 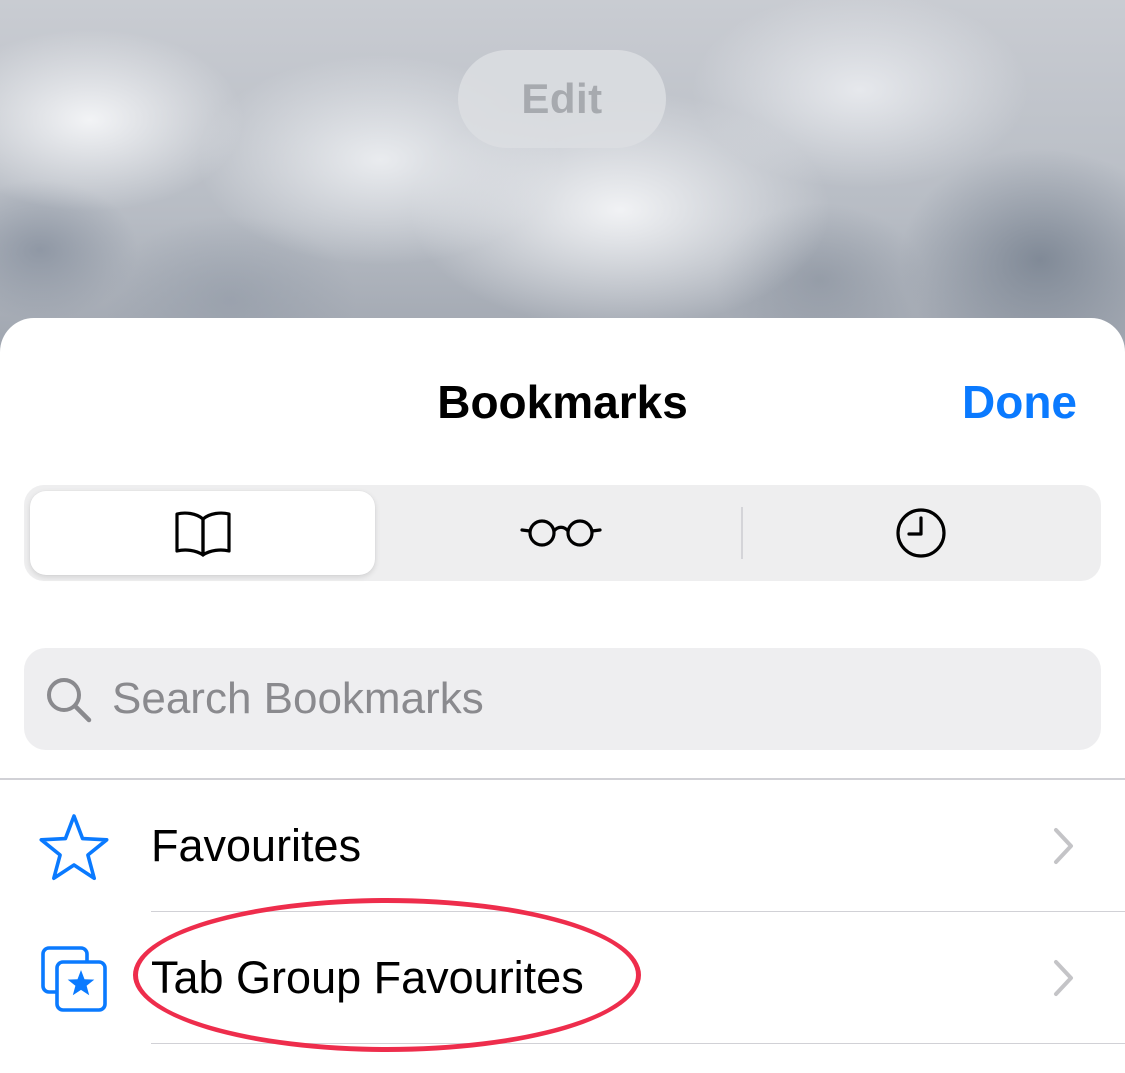 I want to click on search-placeholder: Search Bookmarks, so click(x=298, y=698).